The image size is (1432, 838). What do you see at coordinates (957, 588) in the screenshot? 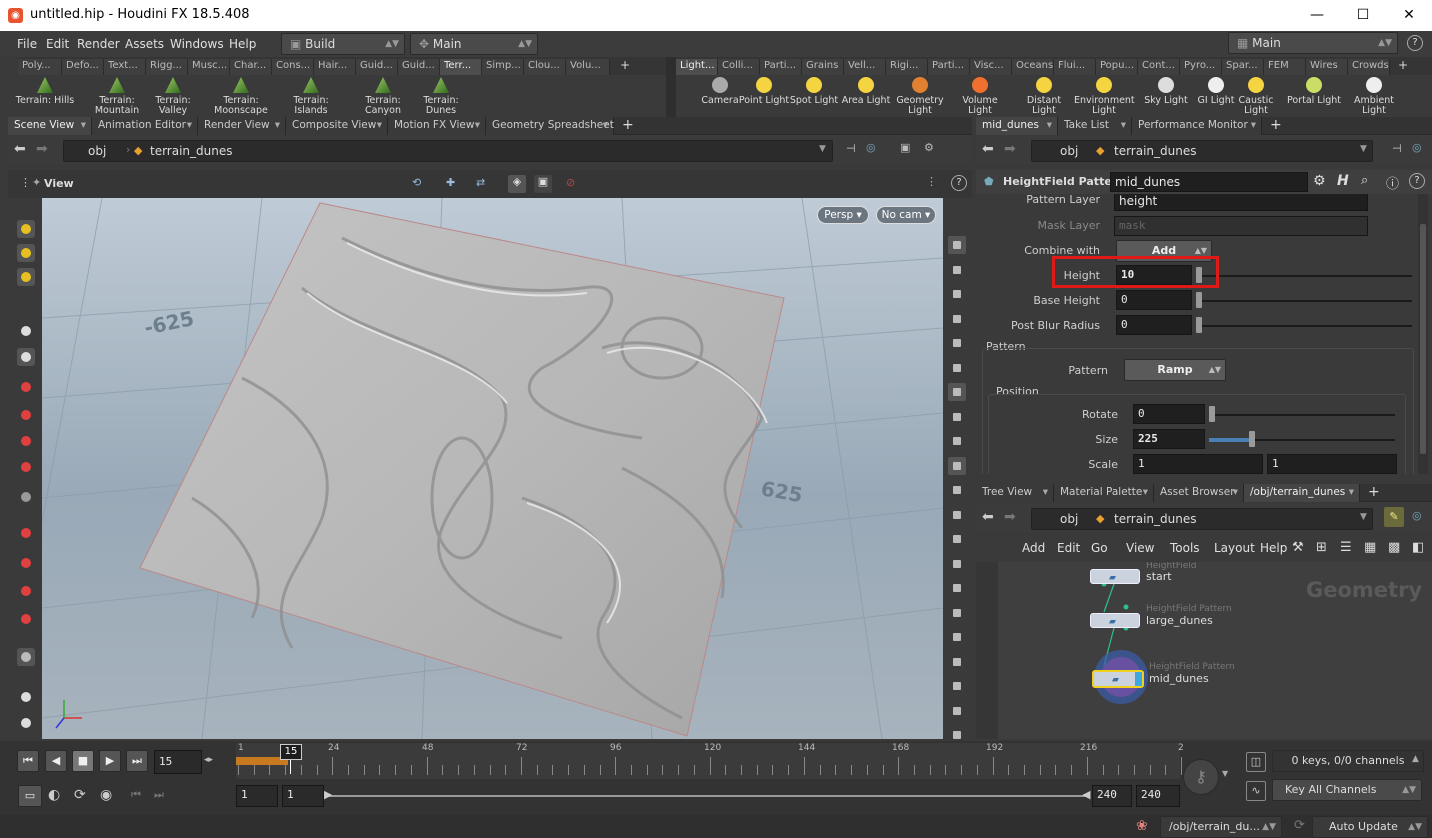
I see `numbers-icon` at bounding box center [957, 588].